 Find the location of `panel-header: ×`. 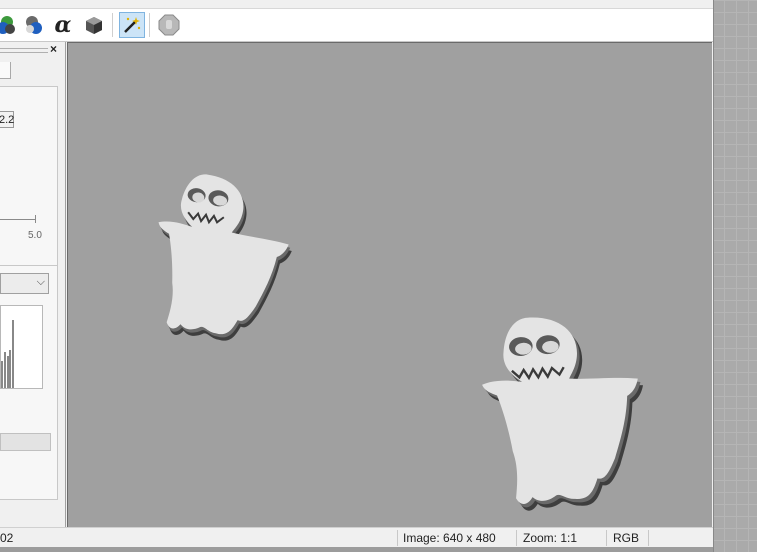

panel-header: × is located at coordinates (32, 50).